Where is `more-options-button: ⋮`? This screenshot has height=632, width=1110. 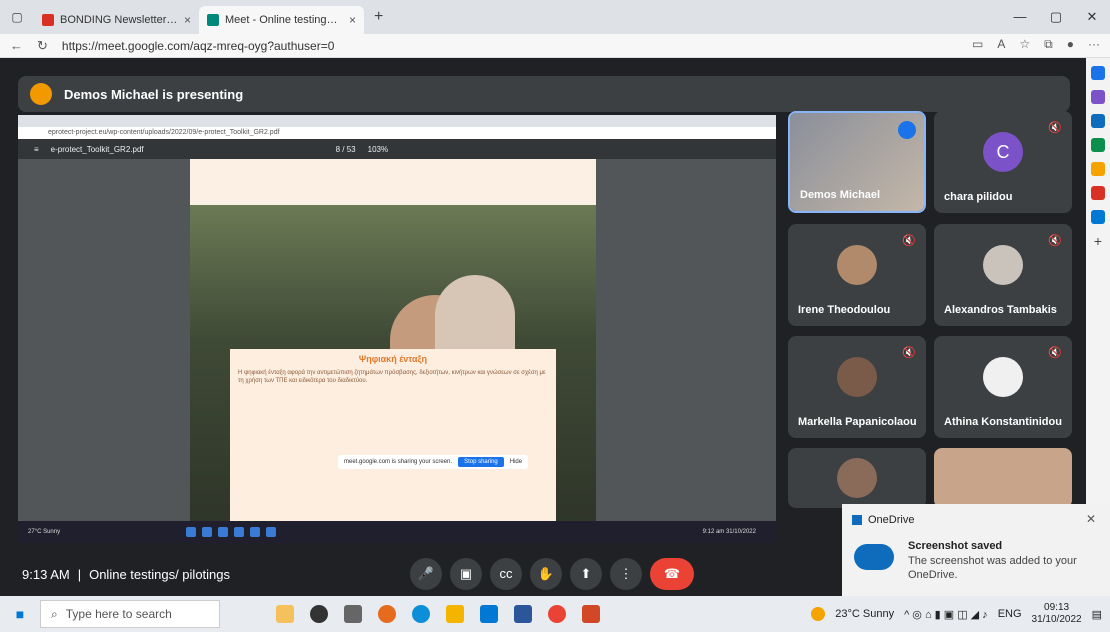 more-options-button: ⋮ is located at coordinates (626, 574).